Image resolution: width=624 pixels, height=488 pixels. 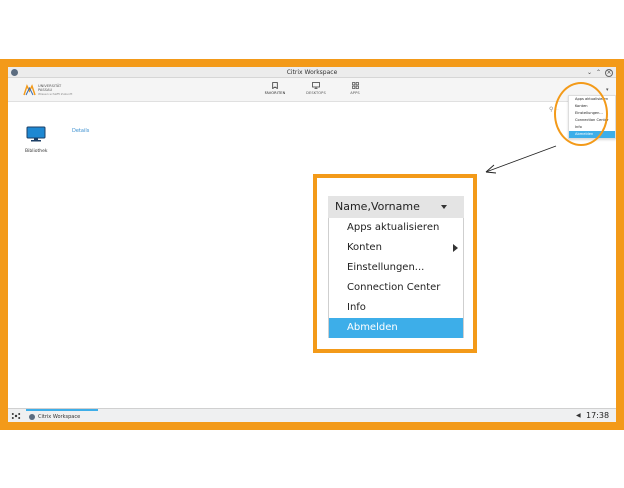 I want to click on menu-item-connection-center: Connection Center, so click(x=396, y=288).